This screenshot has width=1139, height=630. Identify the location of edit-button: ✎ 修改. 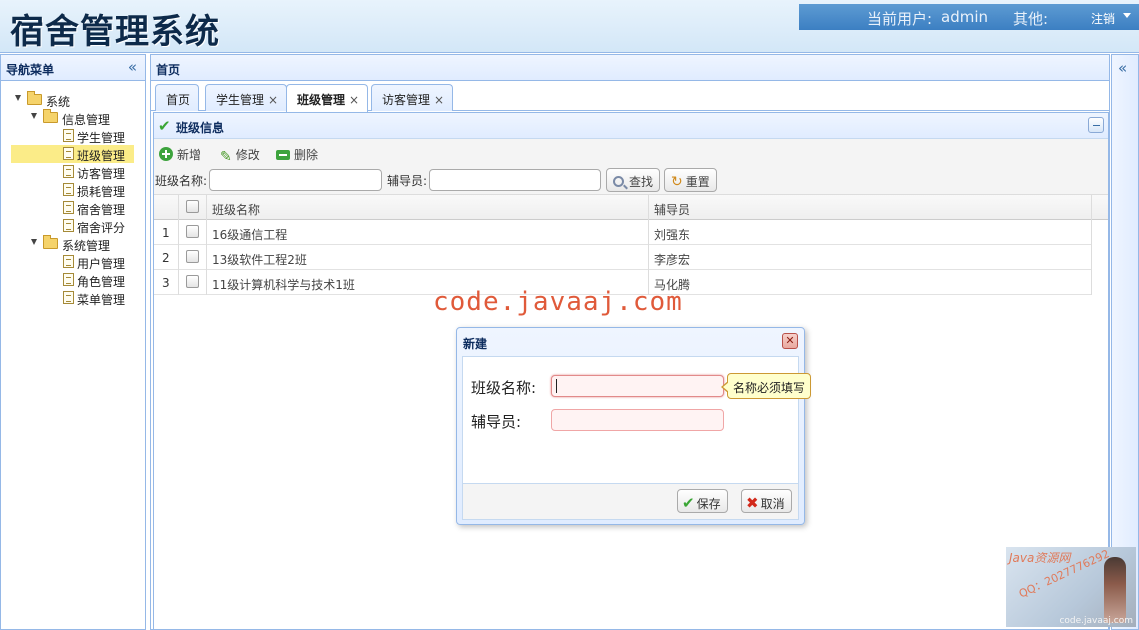
(240, 156).